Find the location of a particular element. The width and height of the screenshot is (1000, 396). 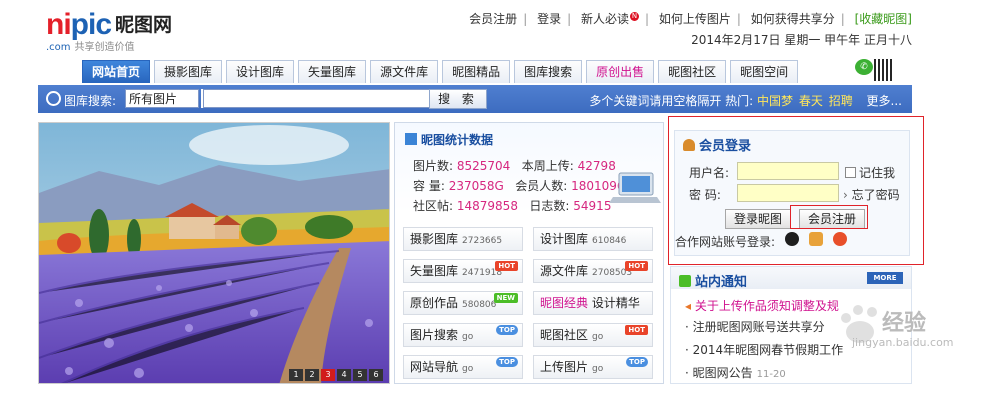

tab-design: 设计图库 is located at coordinates (260, 71).